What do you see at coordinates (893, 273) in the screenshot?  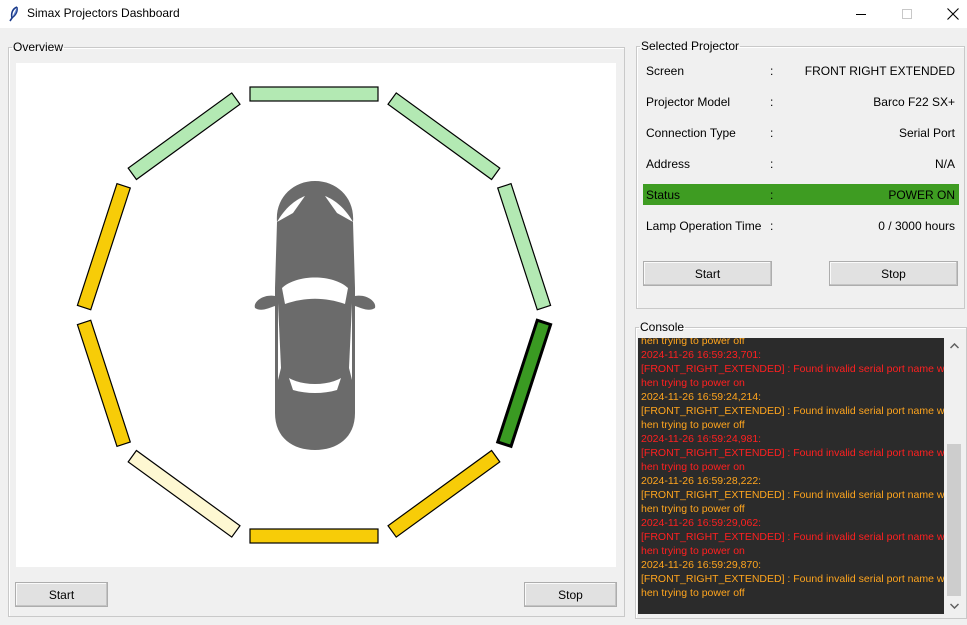 I see `projector-stop-button: Stop` at bounding box center [893, 273].